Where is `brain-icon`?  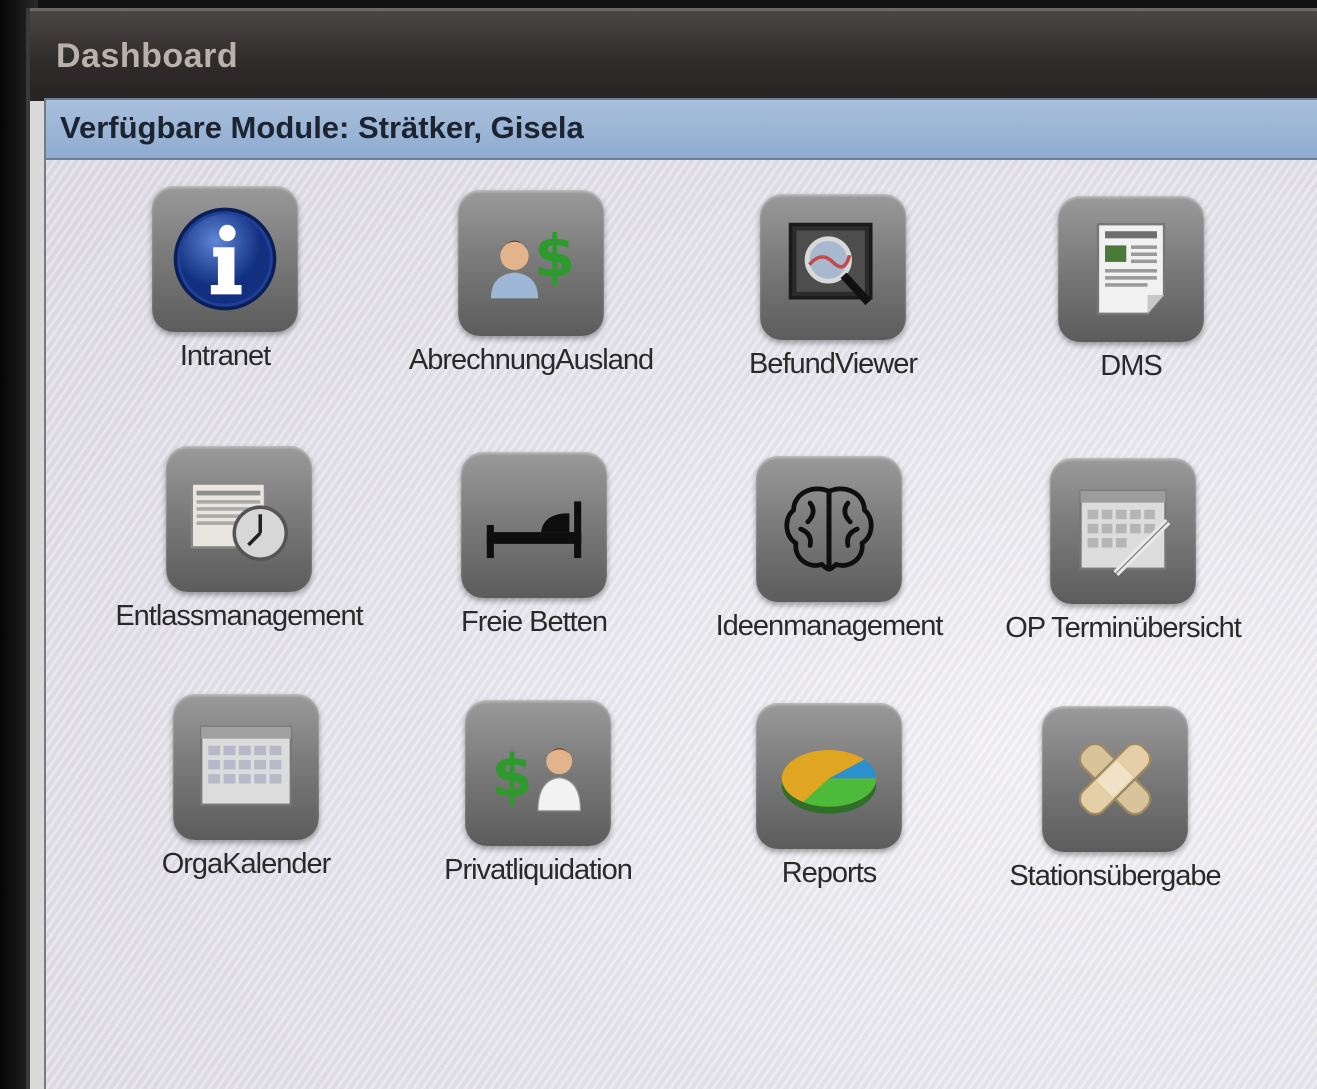 brain-icon is located at coordinates (829, 529).